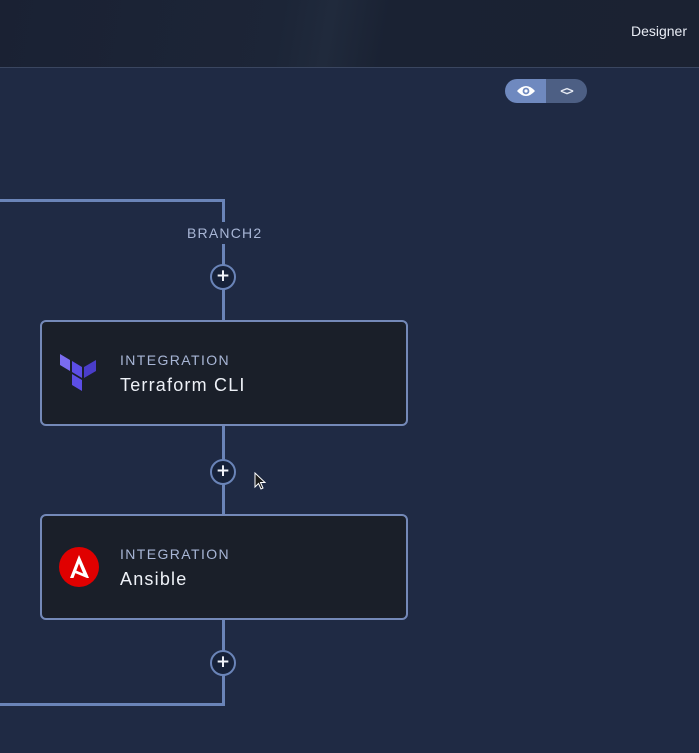 This screenshot has height=753, width=699. Describe the element at coordinates (112, 704) in the screenshot. I see `branch-bottom-connector` at that location.